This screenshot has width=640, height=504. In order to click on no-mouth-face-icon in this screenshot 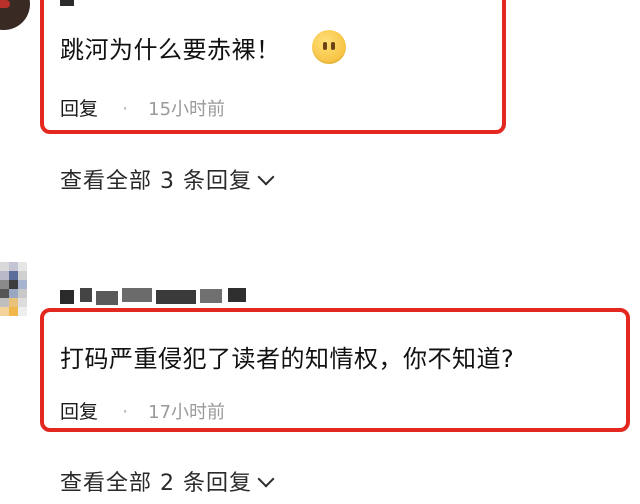, I will do `click(329, 47)`.